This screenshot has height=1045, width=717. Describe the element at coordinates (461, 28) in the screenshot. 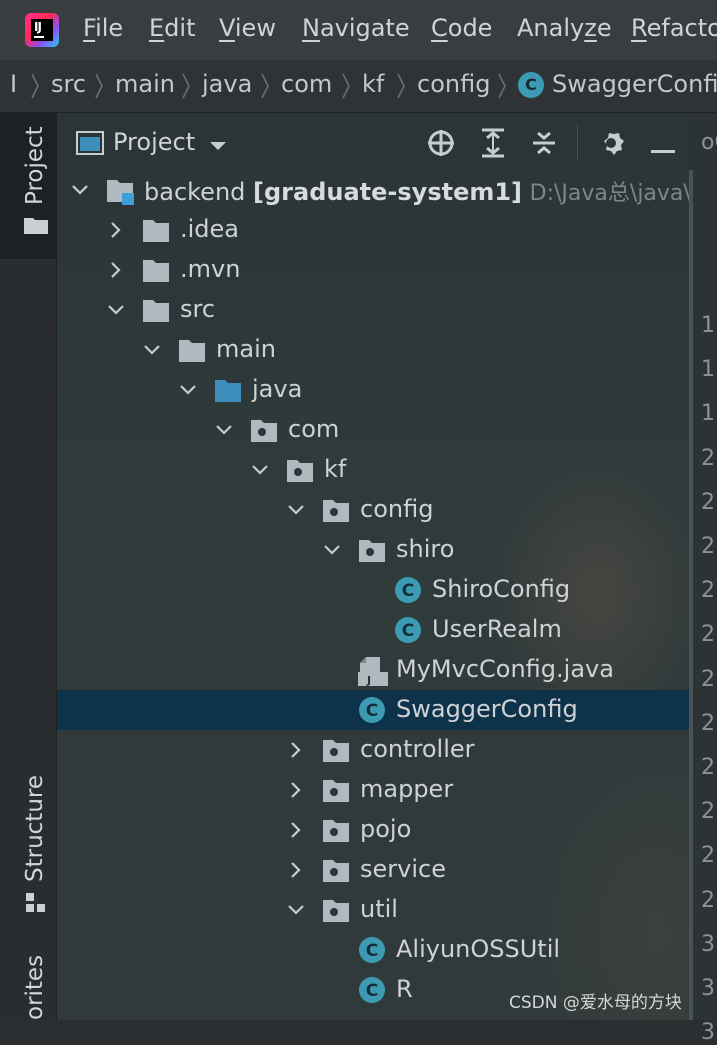

I see `menu-item-4: Code` at that location.